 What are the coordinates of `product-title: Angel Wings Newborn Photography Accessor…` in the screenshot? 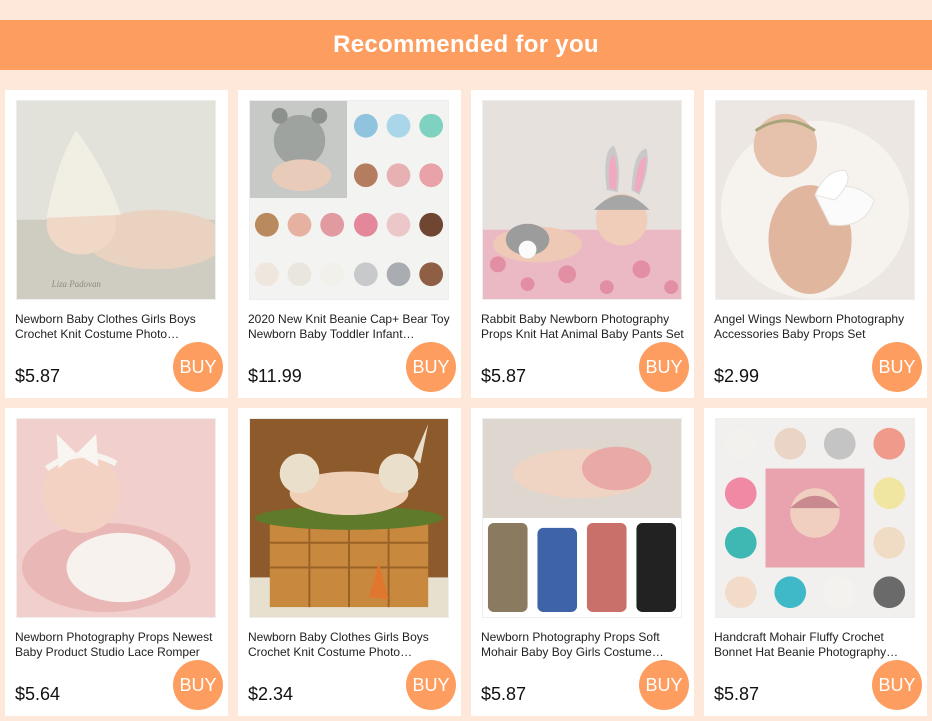 It's located at (816, 327).